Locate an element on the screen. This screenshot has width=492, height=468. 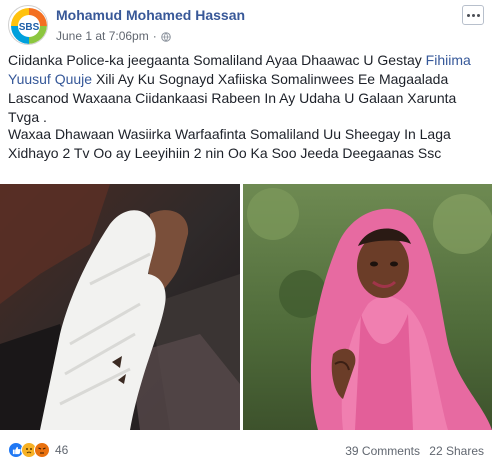
ellipsis-icon is located at coordinates (473, 15).